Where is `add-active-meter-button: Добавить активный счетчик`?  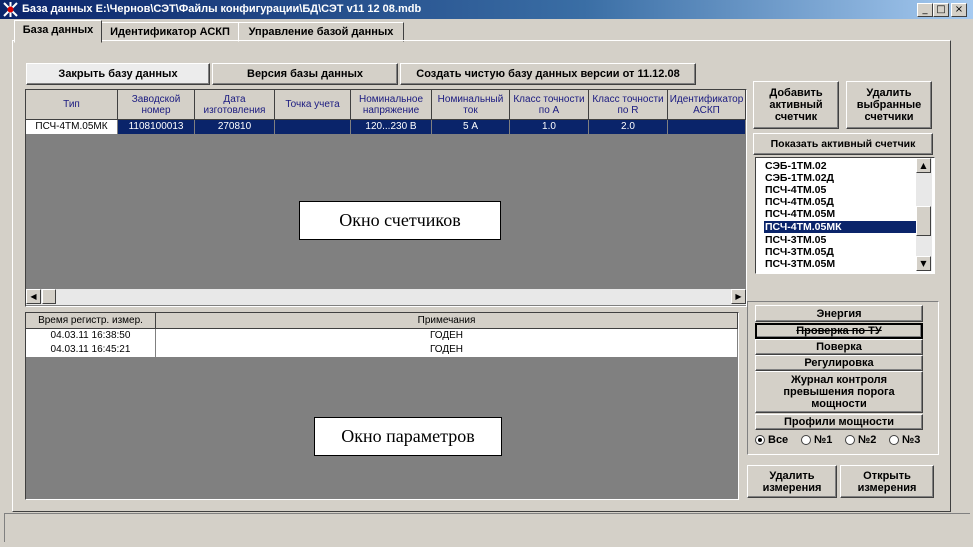
add-active-meter-button: Добавить активный счетчик is located at coordinates (796, 105).